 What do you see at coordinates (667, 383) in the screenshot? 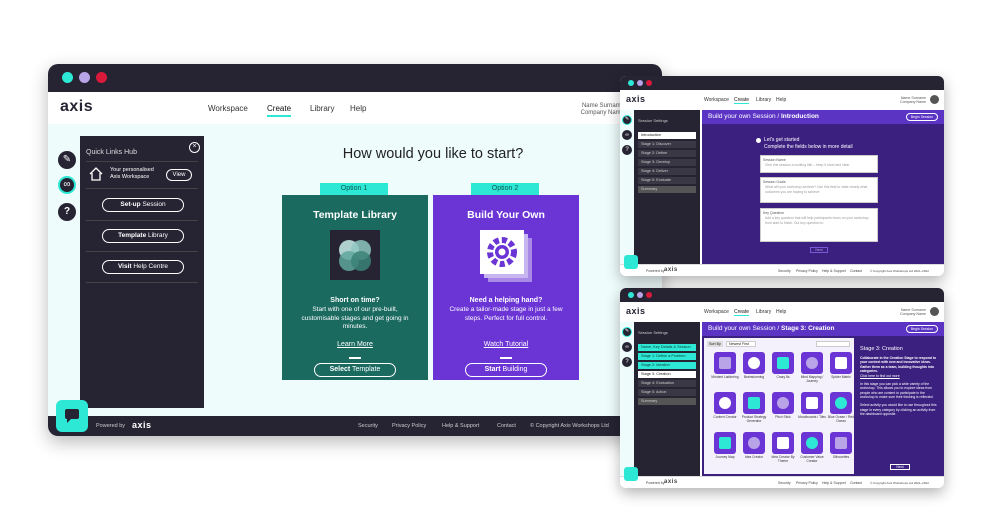
I see `sidebar-item-stage-4: Stage 4: Evaluation` at bounding box center [667, 383].